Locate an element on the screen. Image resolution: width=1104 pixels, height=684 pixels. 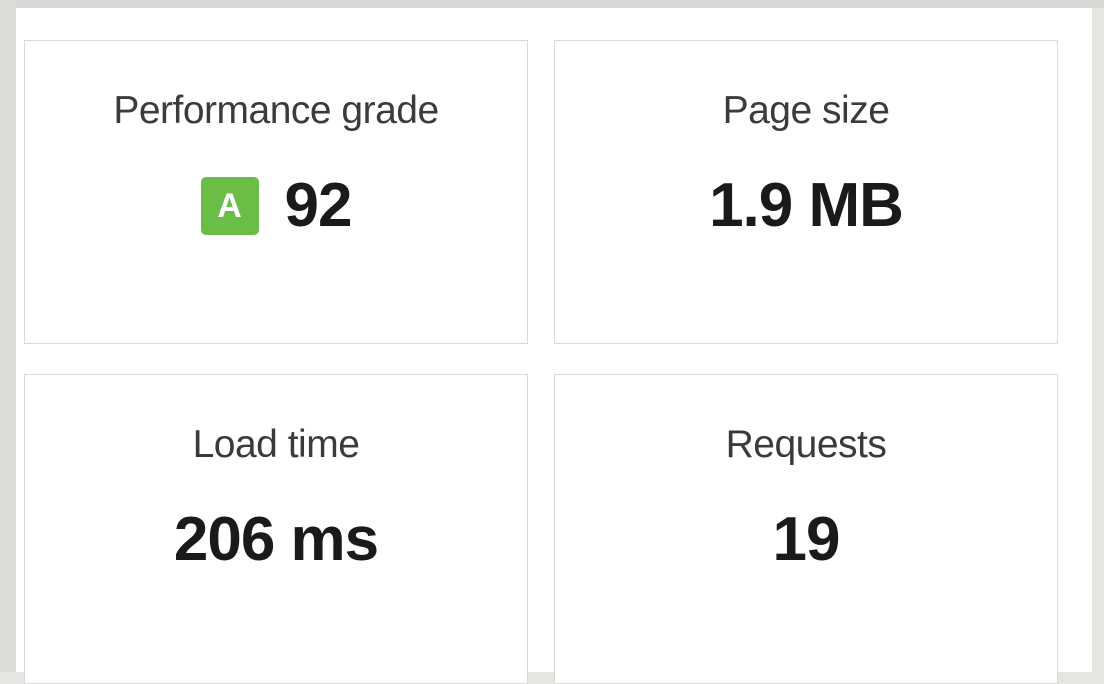
load-time-value: 206 ms is located at coordinates (276, 539).